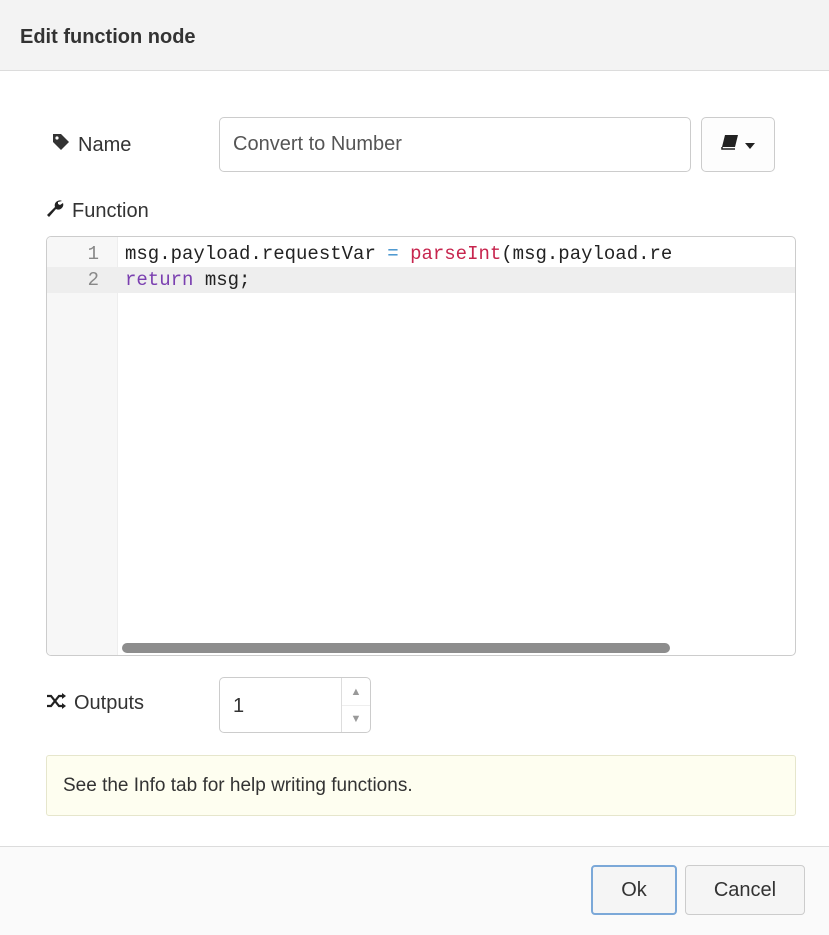  I want to click on outputs-label-text: Outputs, so click(109, 703).